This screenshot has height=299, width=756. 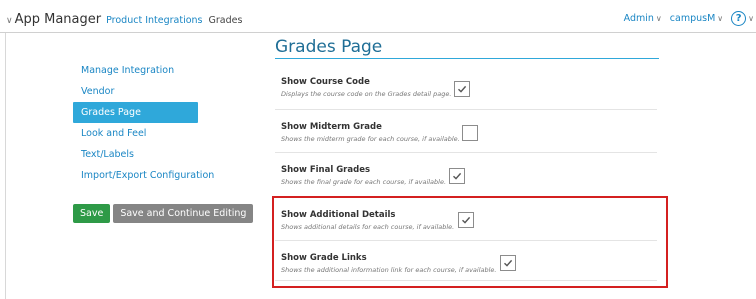 What do you see at coordinates (638, 18) in the screenshot?
I see `user-menu-label: Admin` at bounding box center [638, 18].